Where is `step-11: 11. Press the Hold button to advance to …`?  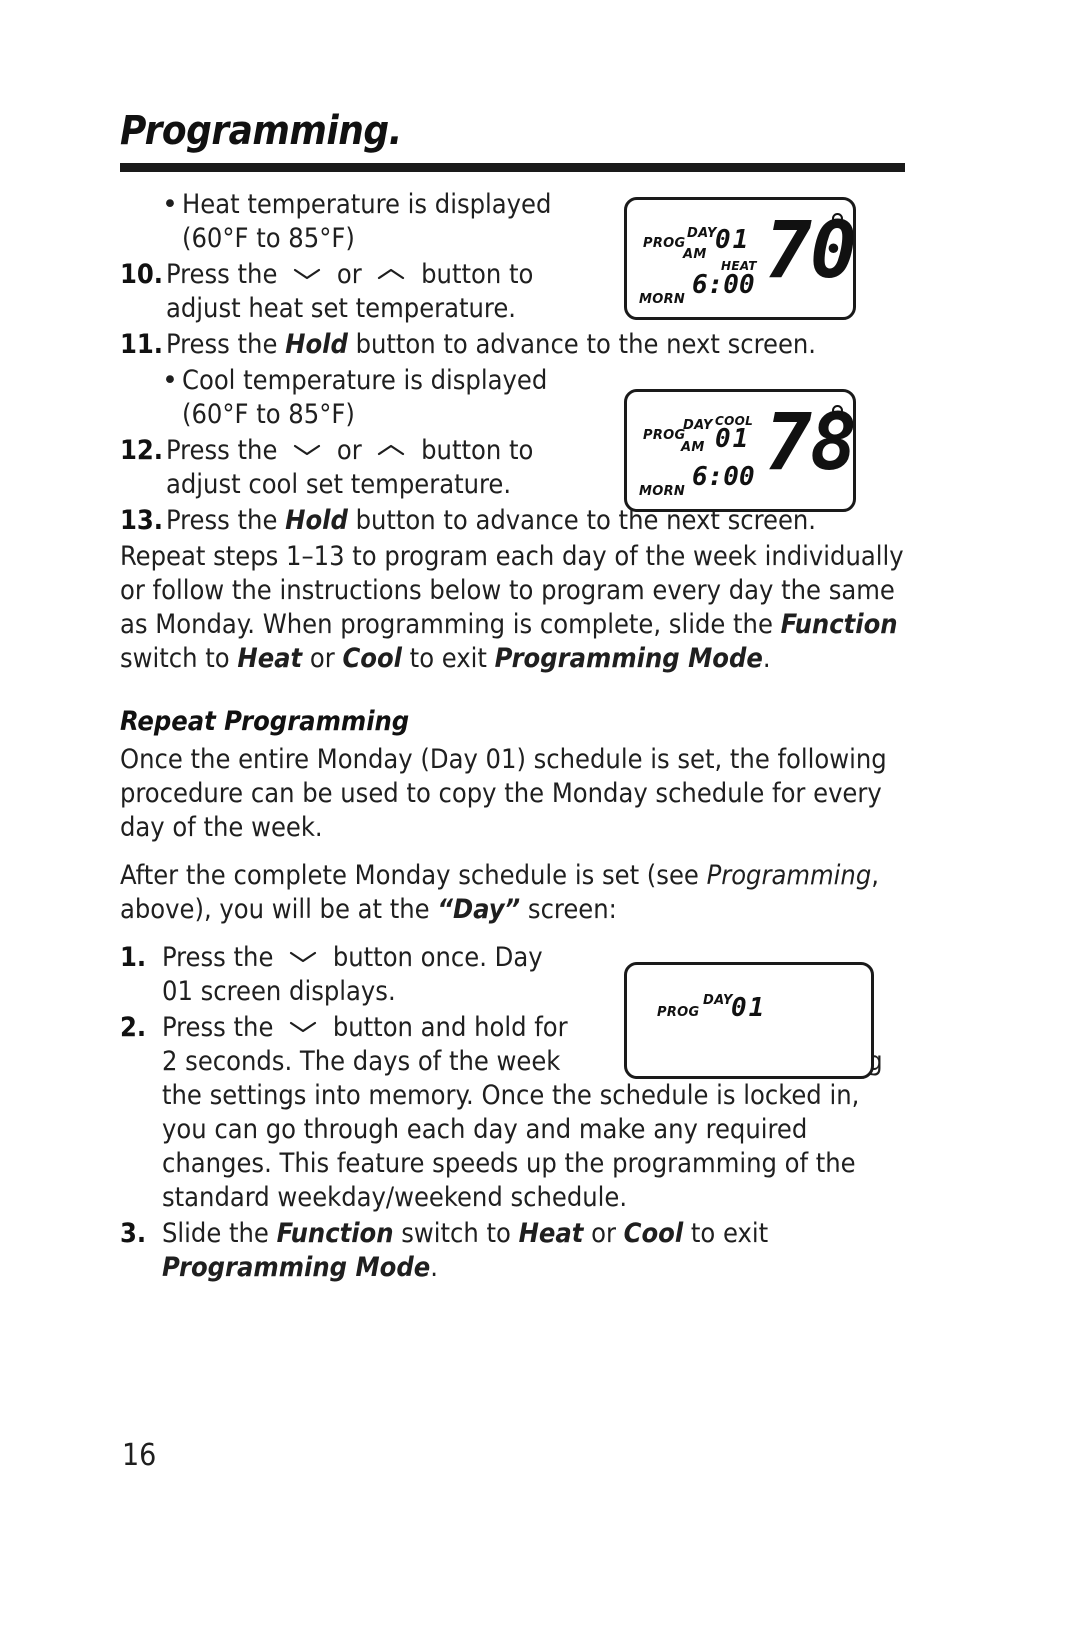 step-11: 11. Press the Hold button to advance to … is located at coordinates (515, 345).